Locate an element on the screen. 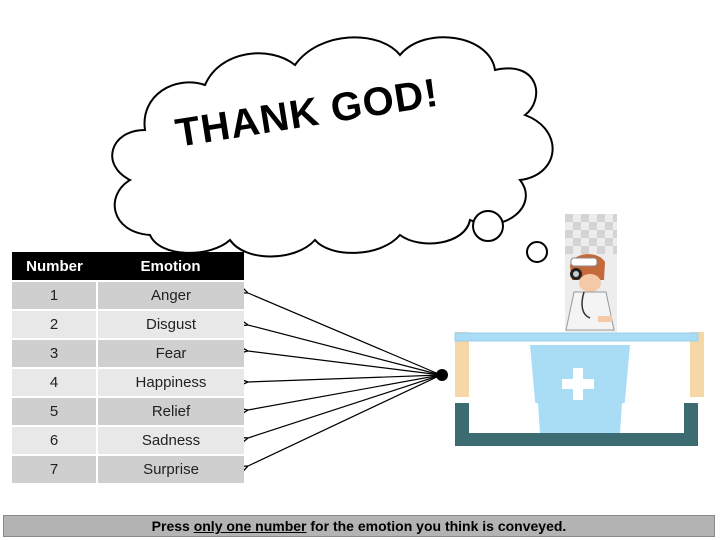 The width and height of the screenshot is (720, 540). table-row: 1 Anger is located at coordinates (128, 295).